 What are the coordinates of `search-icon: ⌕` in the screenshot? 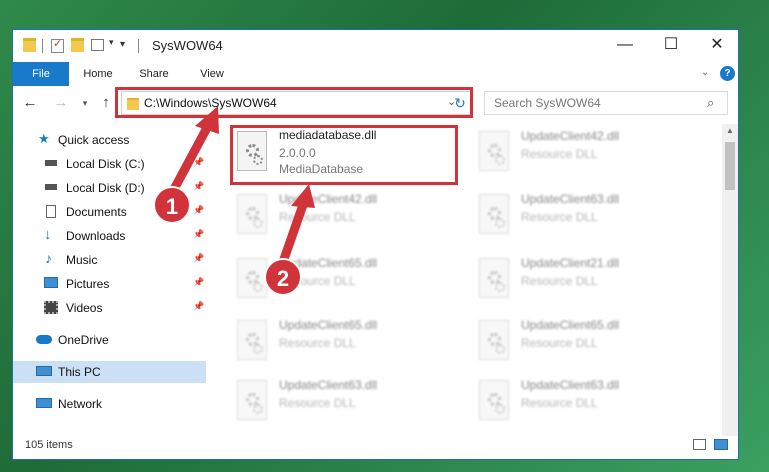 It's located at (710, 103).